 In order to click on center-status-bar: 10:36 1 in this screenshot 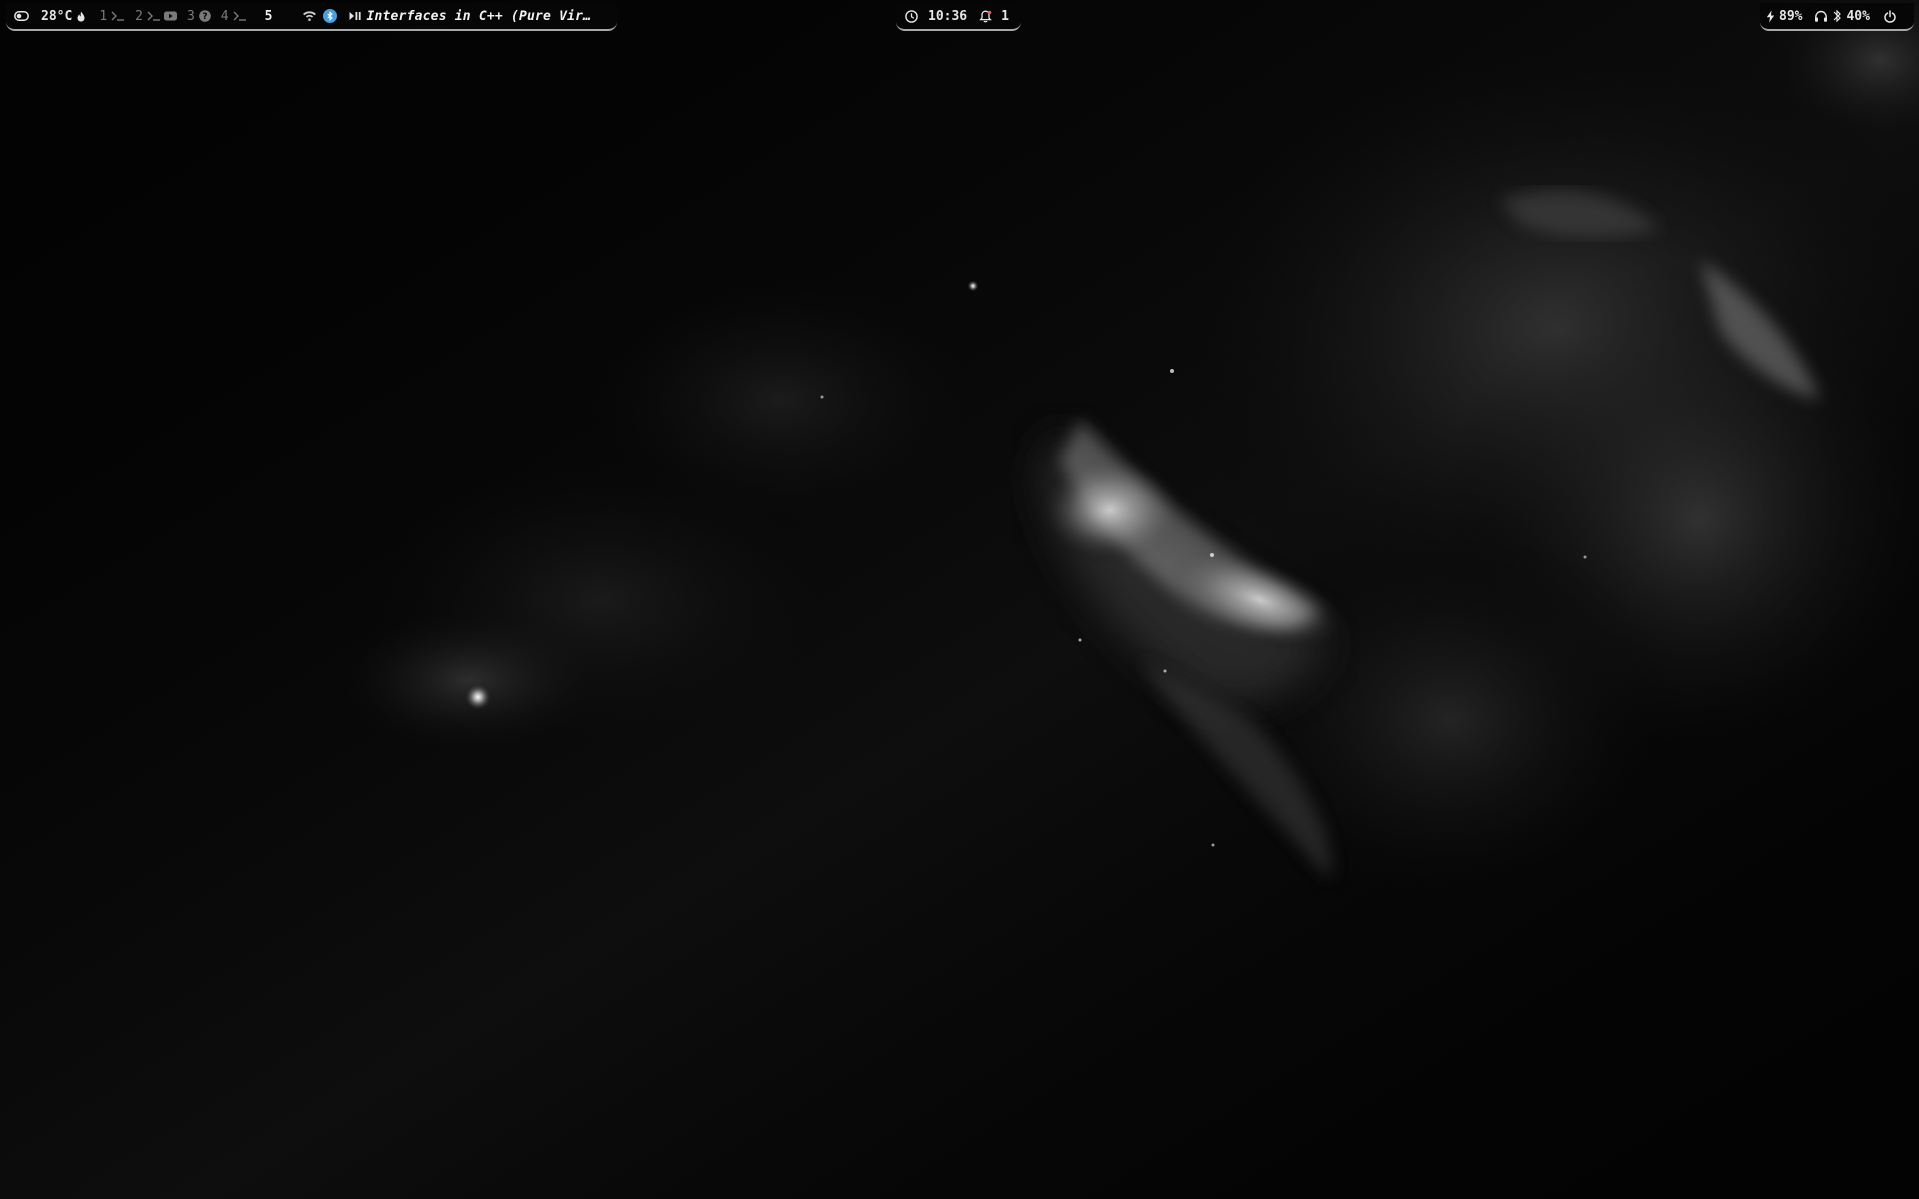, I will do `click(958, 17)`.